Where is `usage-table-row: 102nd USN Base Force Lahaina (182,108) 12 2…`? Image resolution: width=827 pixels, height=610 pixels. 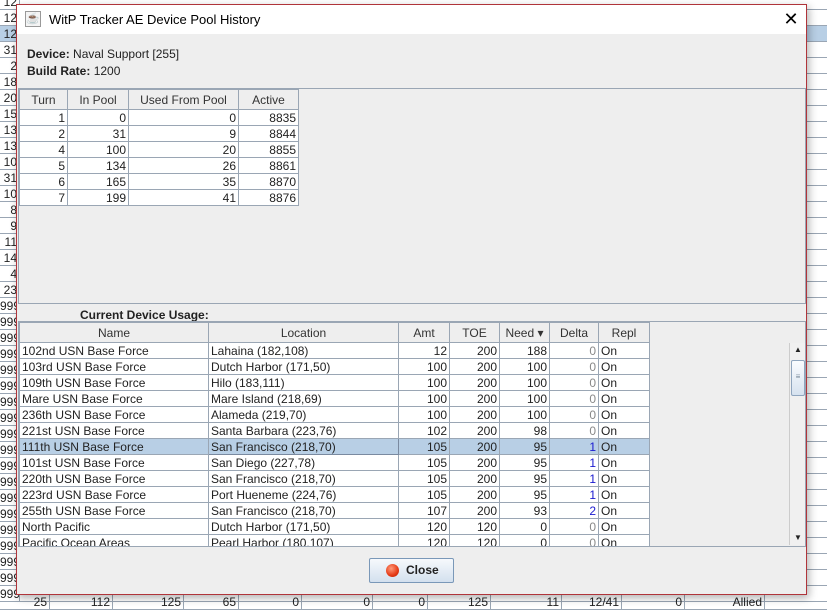 usage-table-row: 102nd USN Base Force Lahaina (182,108) 12 2… is located at coordinates (334, 350).